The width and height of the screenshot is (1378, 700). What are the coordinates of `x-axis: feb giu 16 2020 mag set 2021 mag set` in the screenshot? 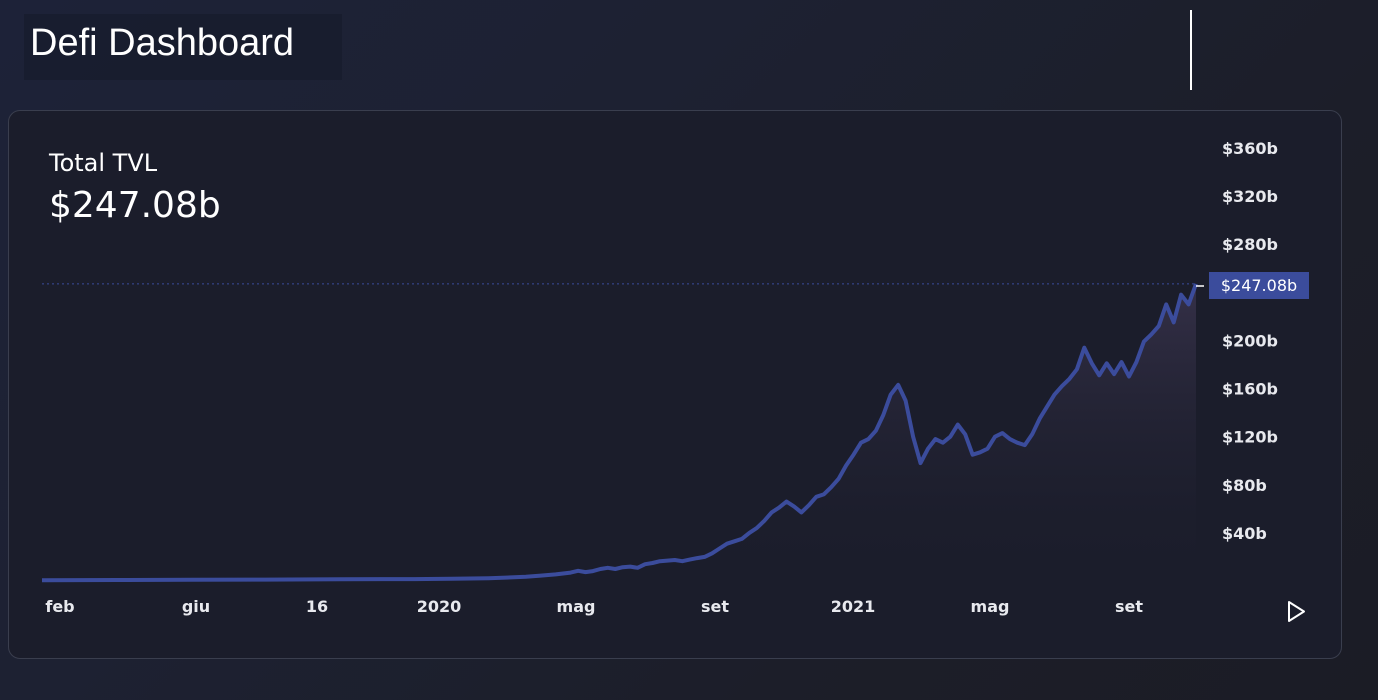 It's located at (594, 606).